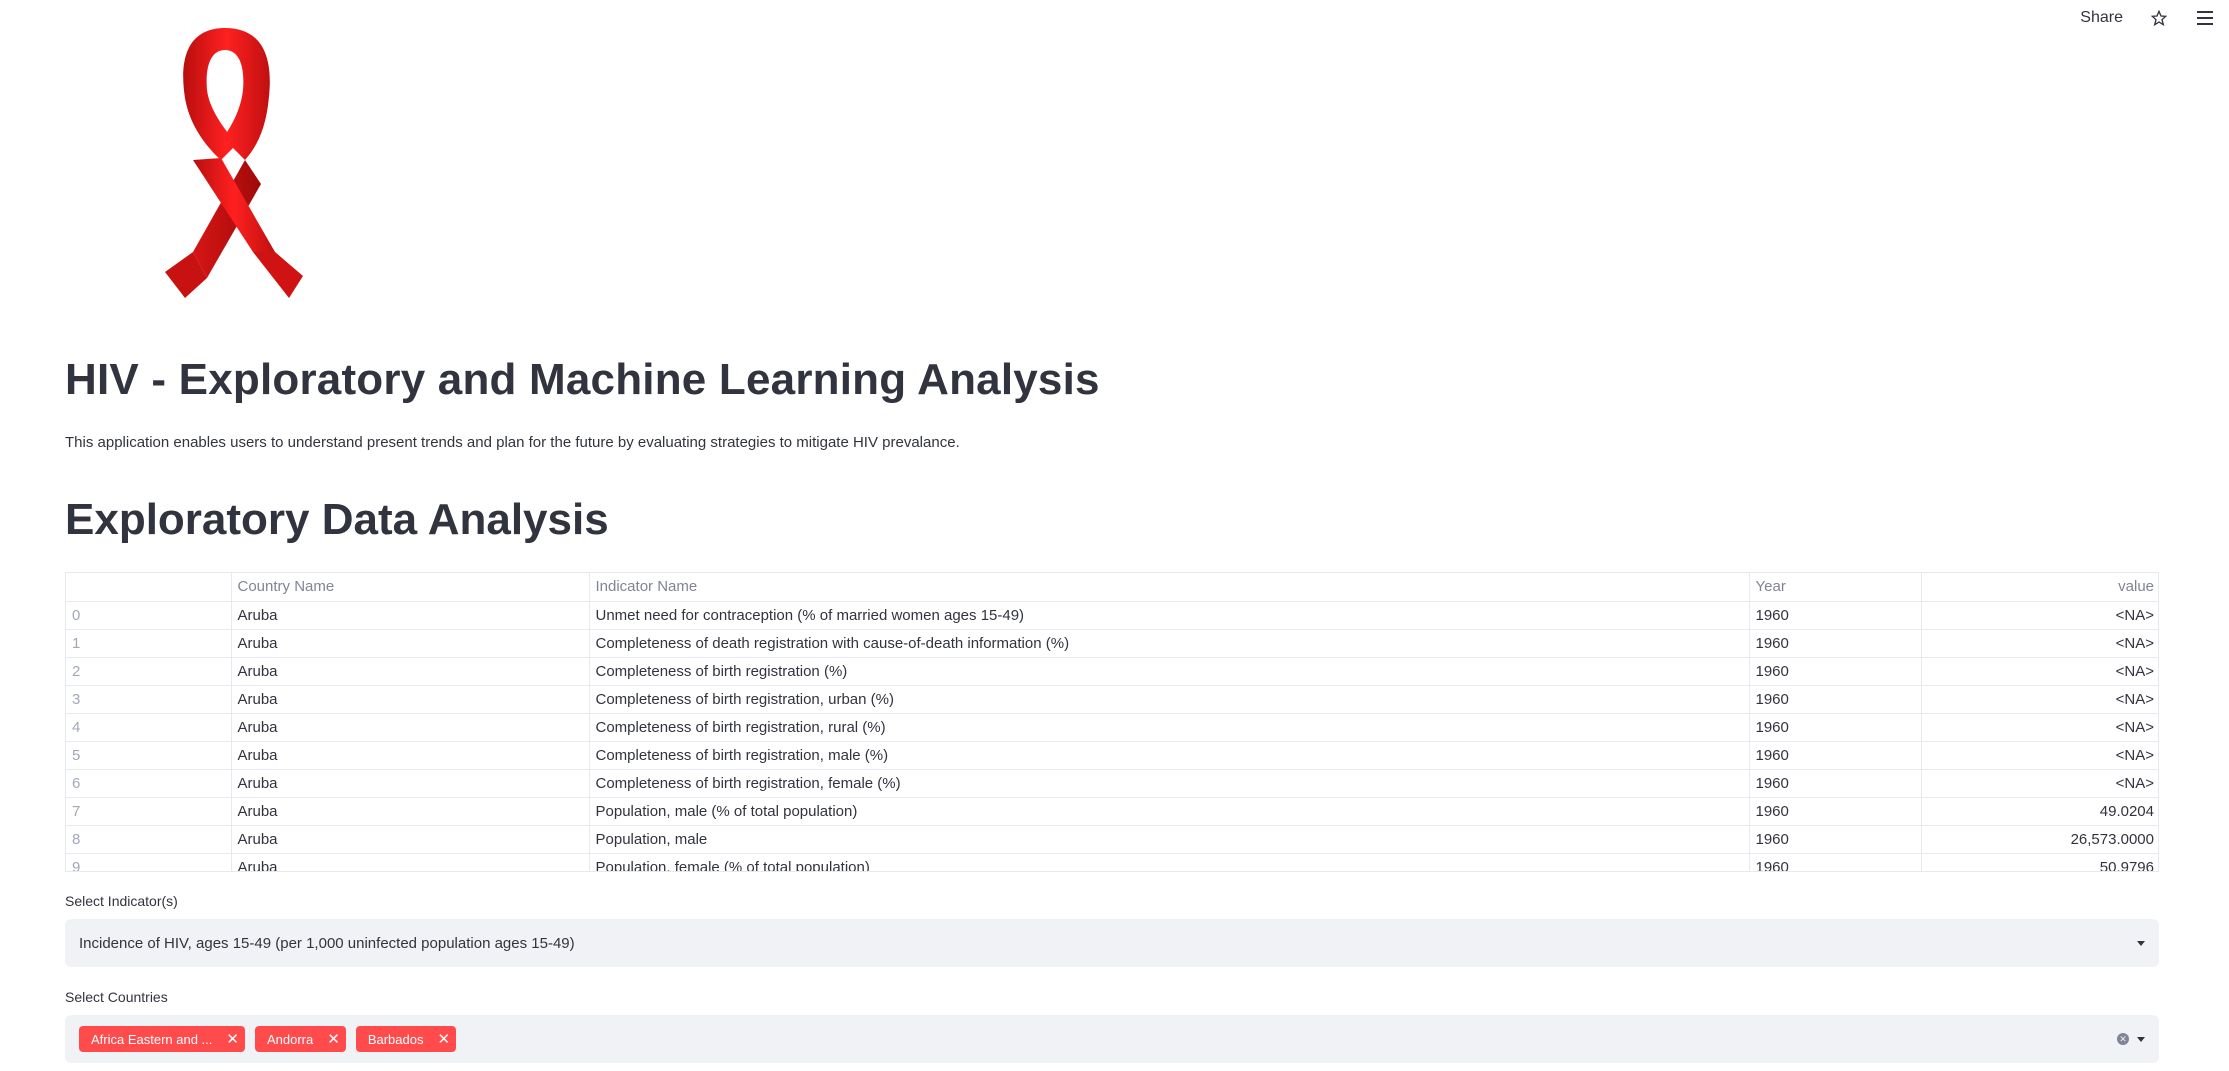 The image size is (2229, 1071). I want to click on column-header-indicator-name: Indicator Name, so click(1169, 587).